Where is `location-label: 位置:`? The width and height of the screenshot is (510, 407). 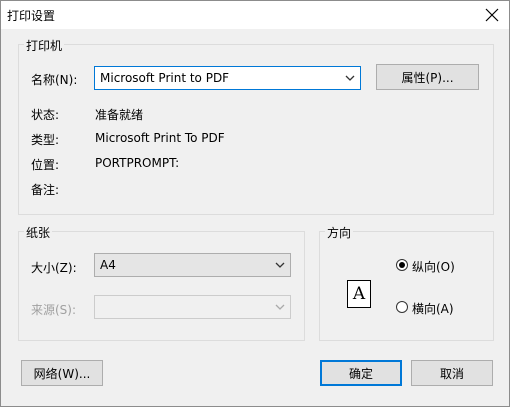
location-label: 位置: is located at coordinates (45, 165).